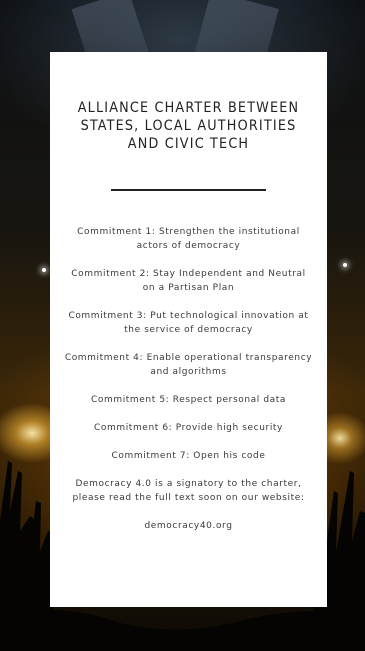  I want to click on website-link: democracy40.org, so click(188, 526).